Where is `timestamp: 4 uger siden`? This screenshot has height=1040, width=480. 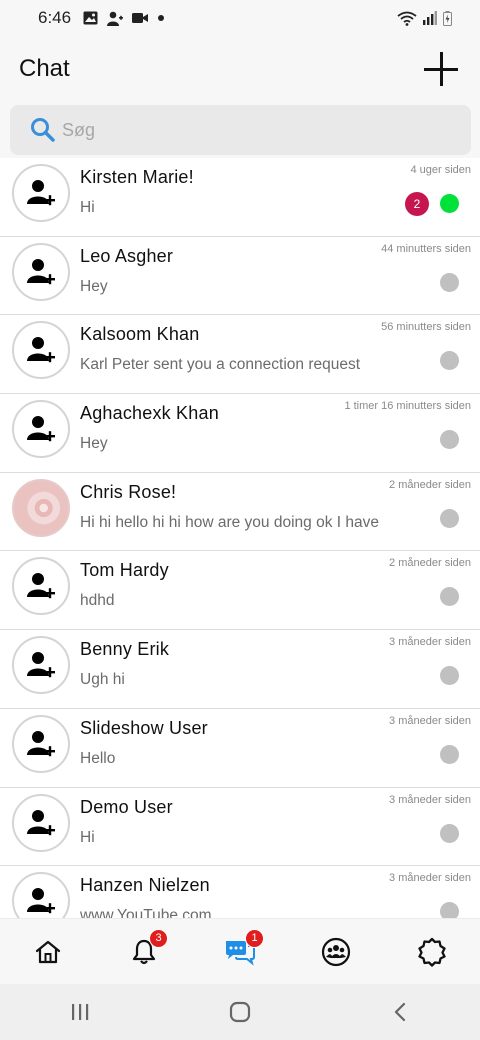
timestamp: 4 uger siden is located at coordinates (440, 170).